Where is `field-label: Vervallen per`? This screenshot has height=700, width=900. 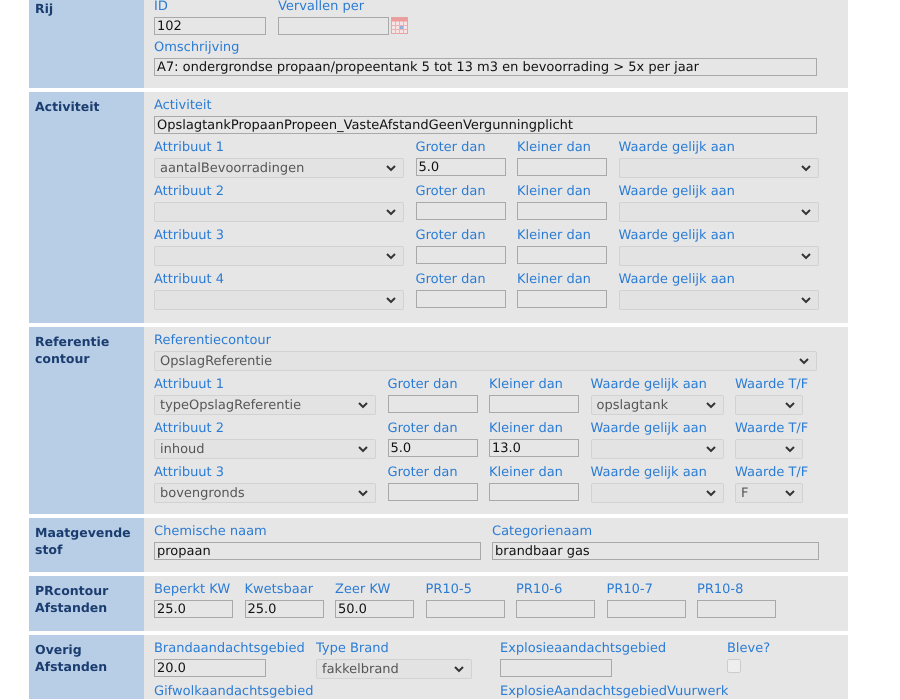 field-label: Vervallen per is located at coordinates (321, 7).